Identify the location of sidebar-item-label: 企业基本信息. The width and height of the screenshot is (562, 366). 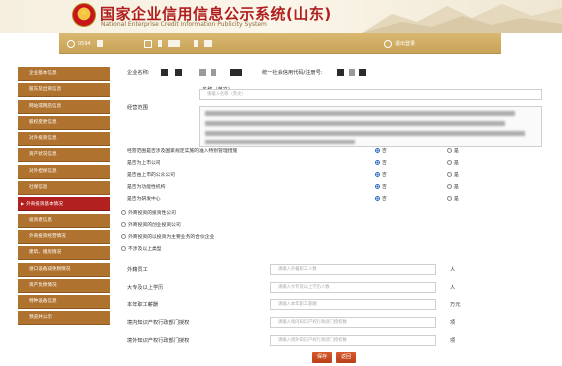
(43, 73).